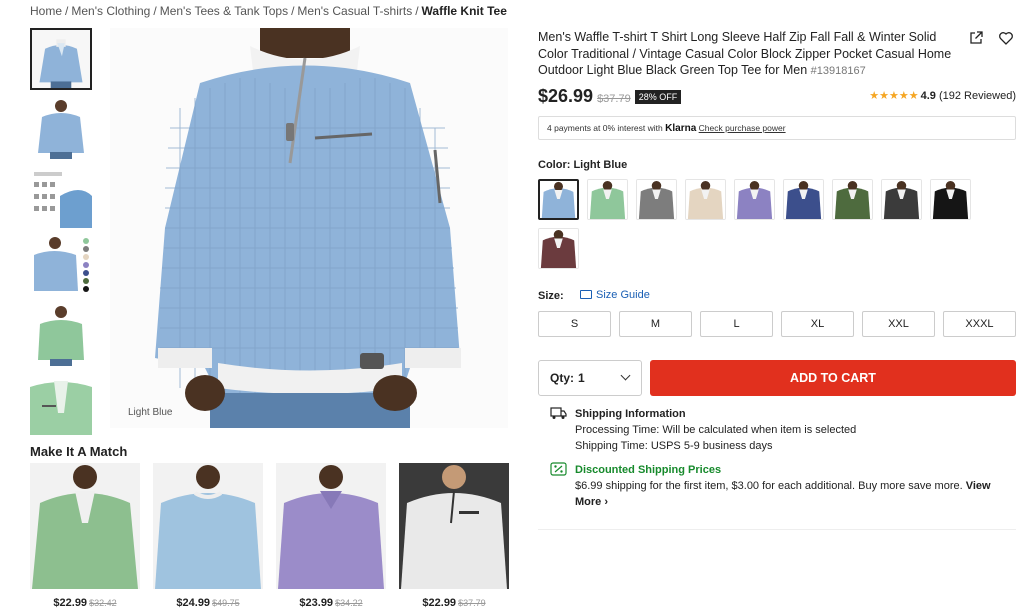  Describe the element at coordinates (705, 199) in the screenshot. I see `color-swatch-beige` at that location.